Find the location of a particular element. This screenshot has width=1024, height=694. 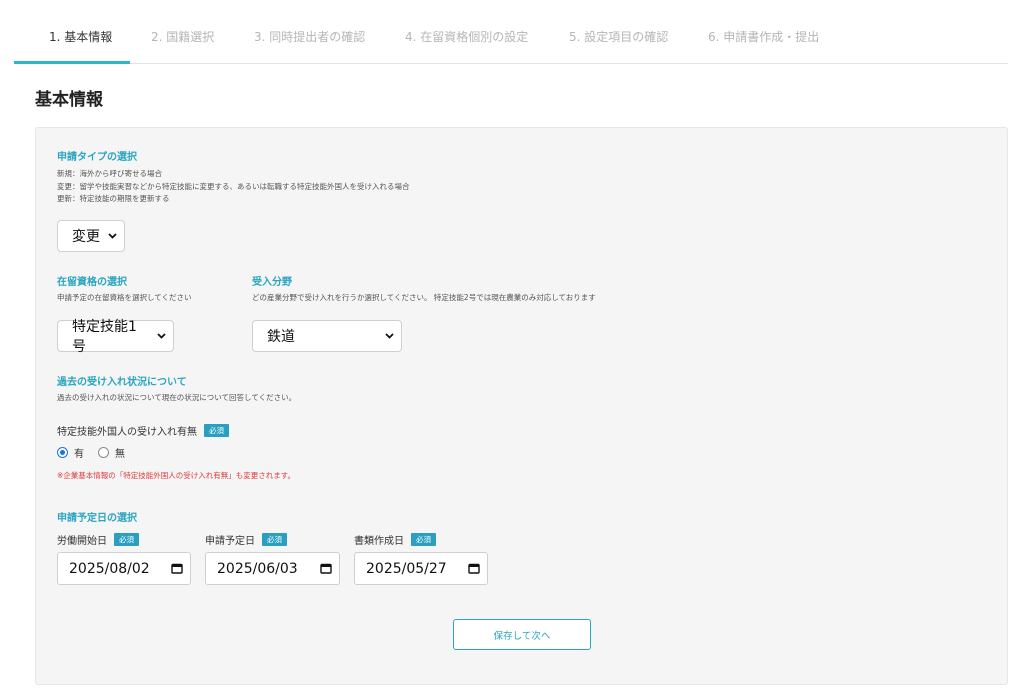

application-type-title: 申請タイプの選択 is located at coordinates (97, 157).